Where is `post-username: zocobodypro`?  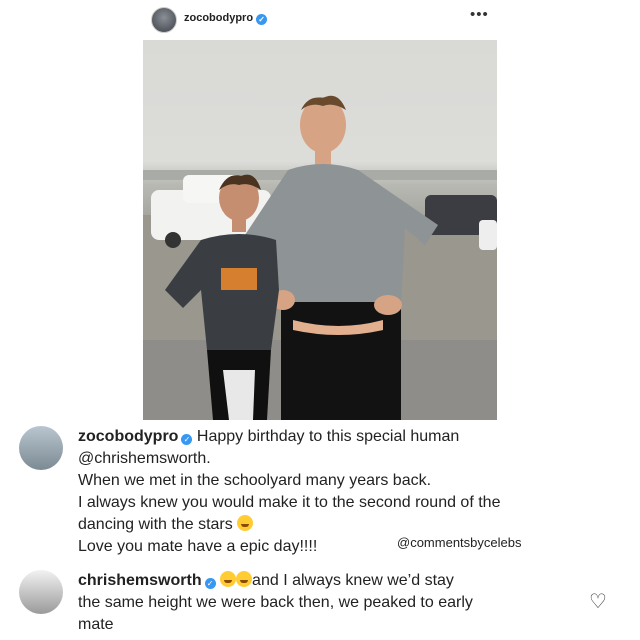
post-username: zocobodypro is located at coordinates (218, 18).